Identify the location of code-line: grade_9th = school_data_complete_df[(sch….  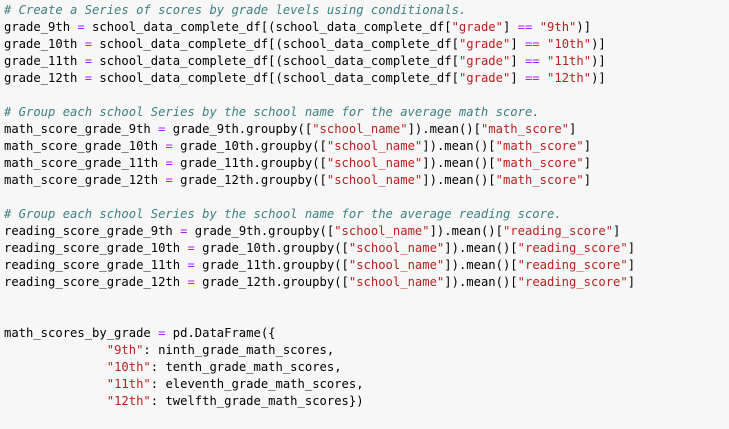
(366, 27).